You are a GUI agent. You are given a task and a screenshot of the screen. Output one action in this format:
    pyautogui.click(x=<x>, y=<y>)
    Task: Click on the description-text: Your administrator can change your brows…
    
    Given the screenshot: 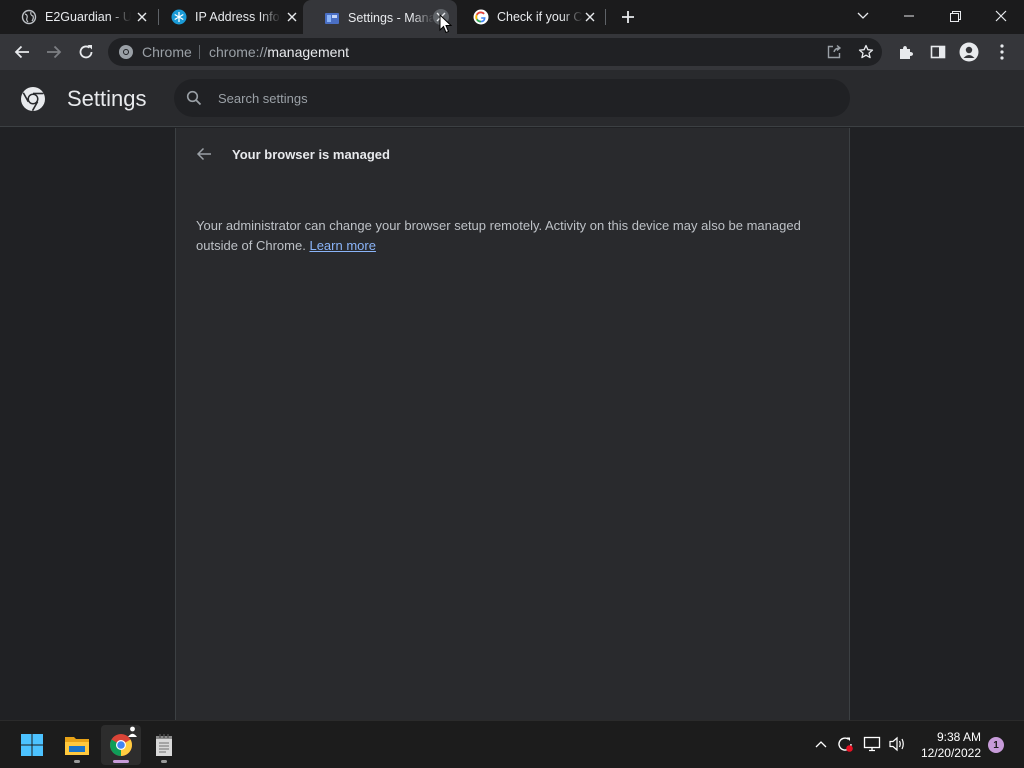 What is the action you would take?
    pyautogui.click(x=498, y=235)
    